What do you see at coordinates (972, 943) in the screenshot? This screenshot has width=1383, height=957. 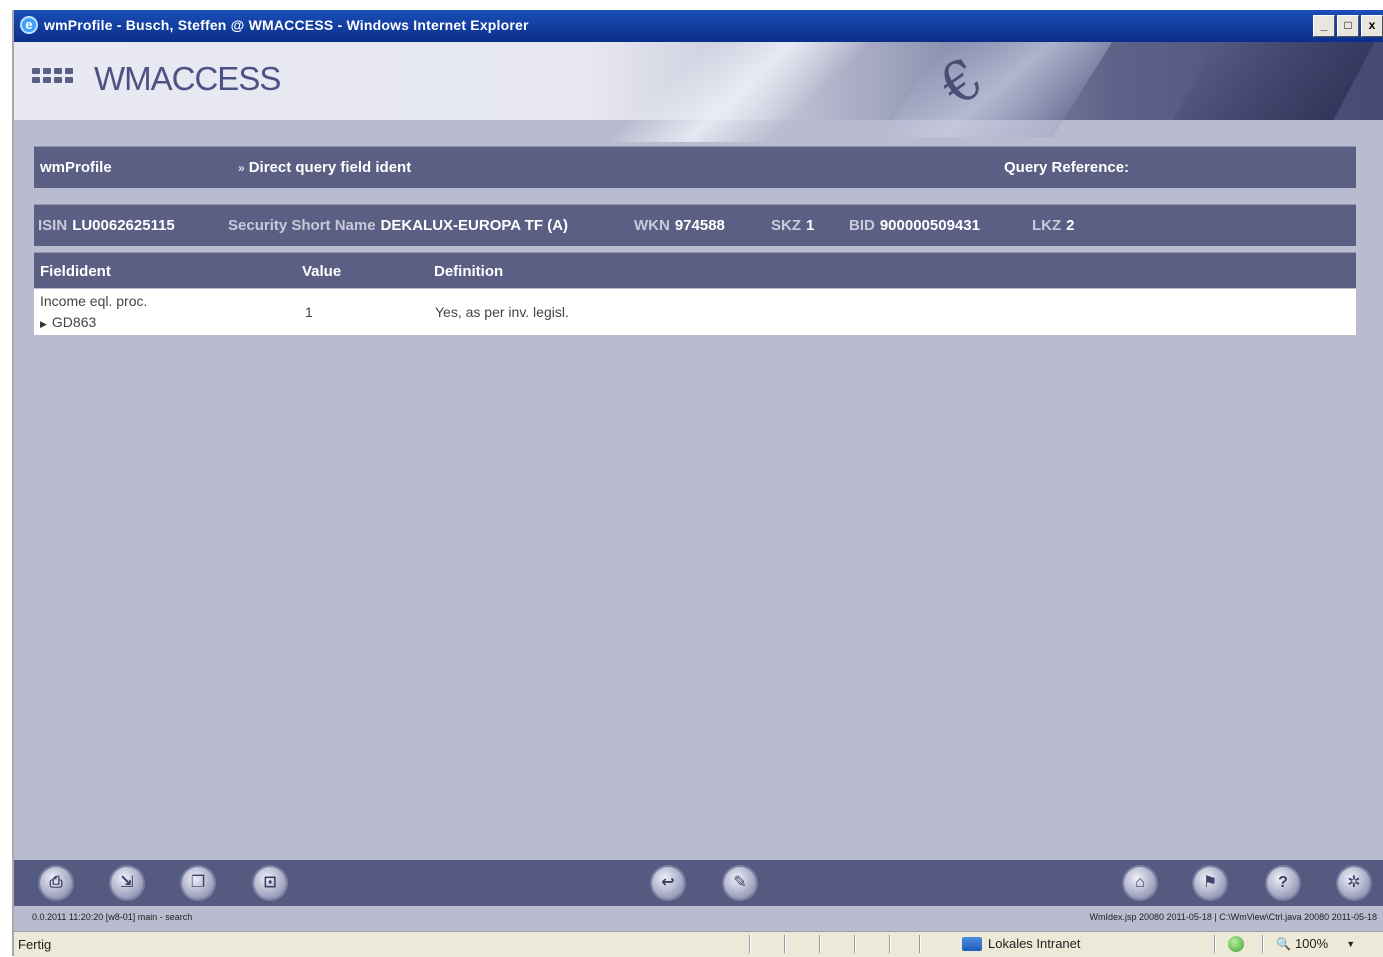 I see `intranet-zone-icon` at bounding box center [972, 943].